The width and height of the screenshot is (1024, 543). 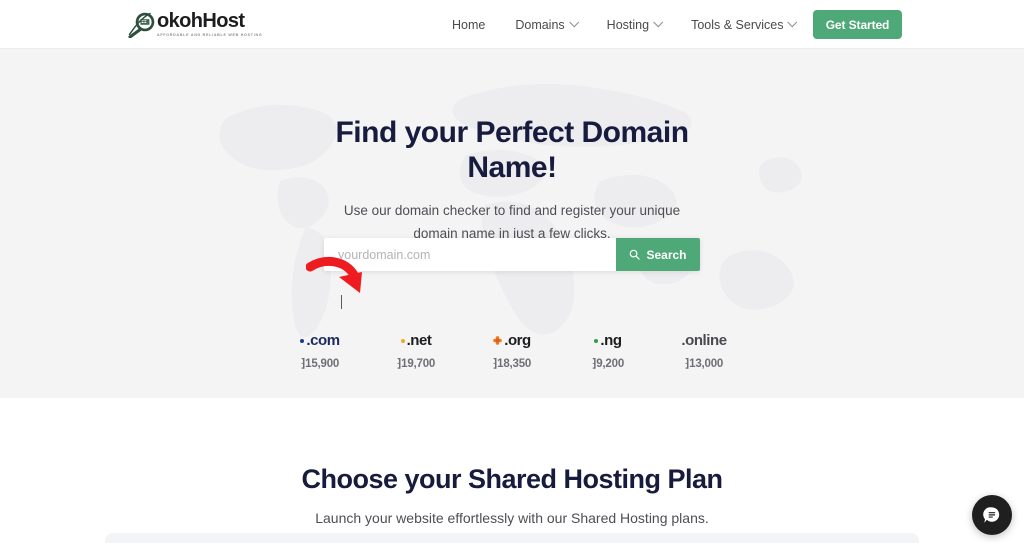 I want to click on magnifier-globe-logo-icon, so click(x=143, y=25).